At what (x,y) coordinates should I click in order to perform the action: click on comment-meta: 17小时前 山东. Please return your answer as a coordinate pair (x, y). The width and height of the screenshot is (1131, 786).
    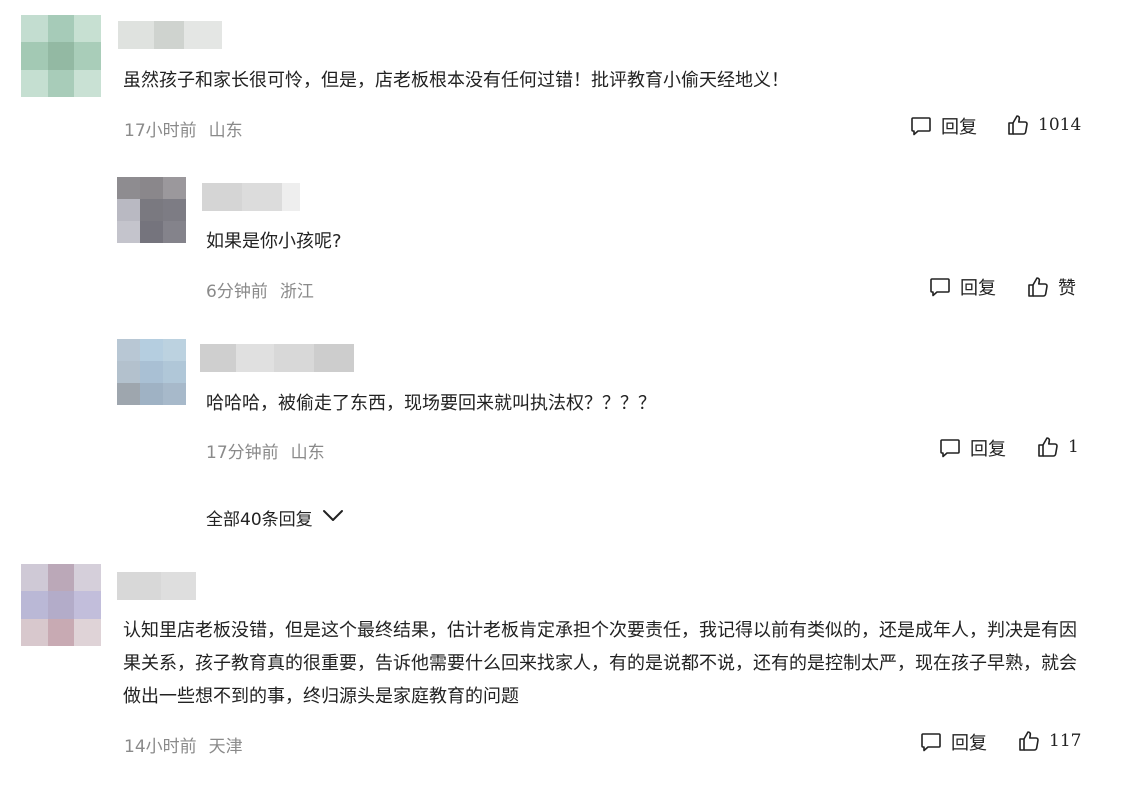
    Looking at the image, I should click on (183, 128).